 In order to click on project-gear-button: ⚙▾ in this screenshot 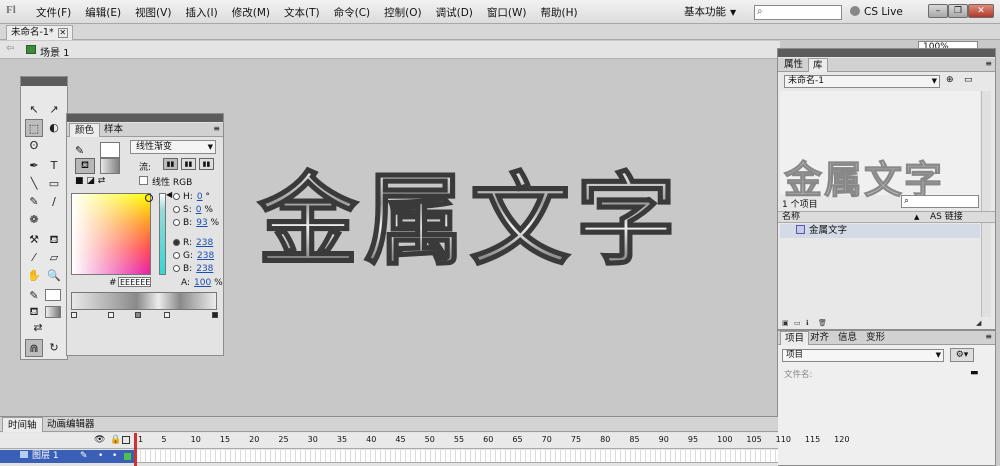, I will do `click(962, 355)`.